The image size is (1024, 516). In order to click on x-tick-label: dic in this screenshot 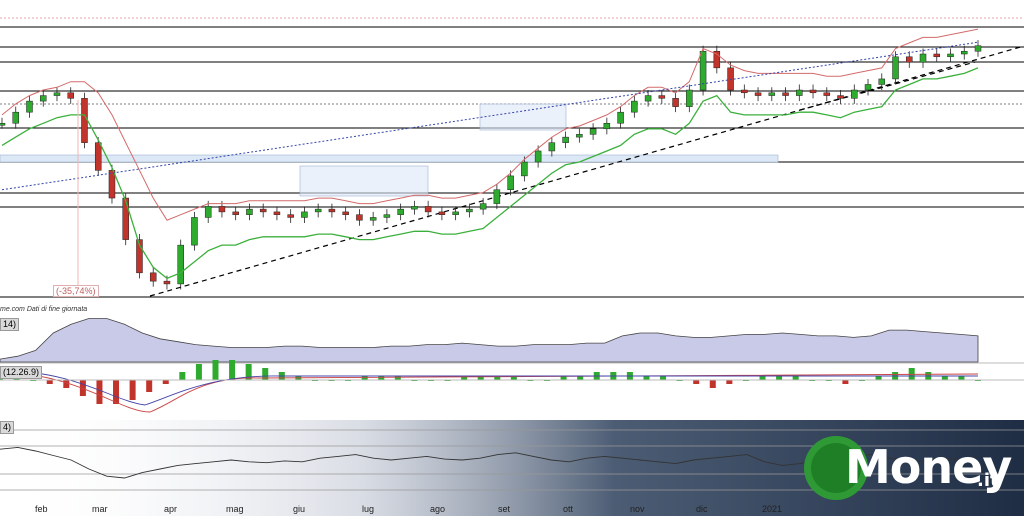, I will do `click(702, 509)`.